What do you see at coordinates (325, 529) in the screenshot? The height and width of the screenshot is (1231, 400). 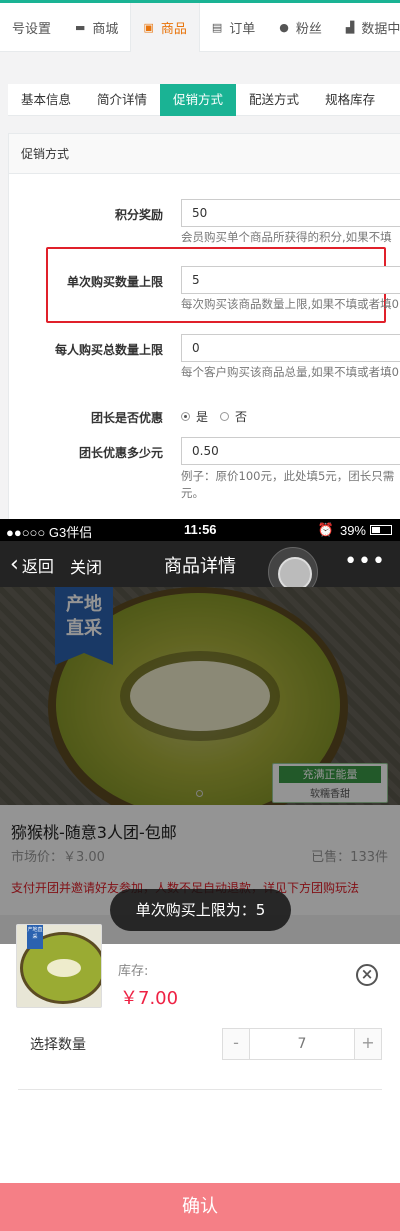 I see `alarm-icon: ⏰` at bounding box center [325, 529].